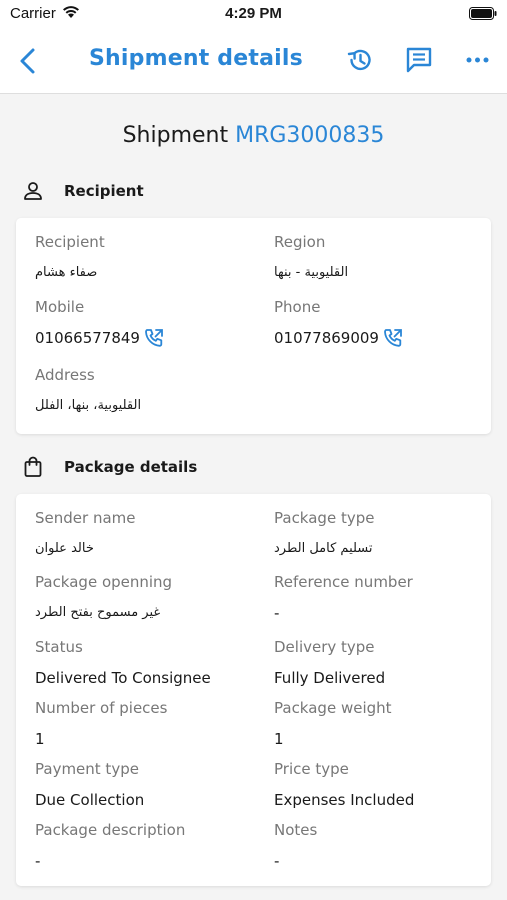 This screenshot has width=507, height=900. I want to click on navigation-bar: Shipment details, so click(253, 61).